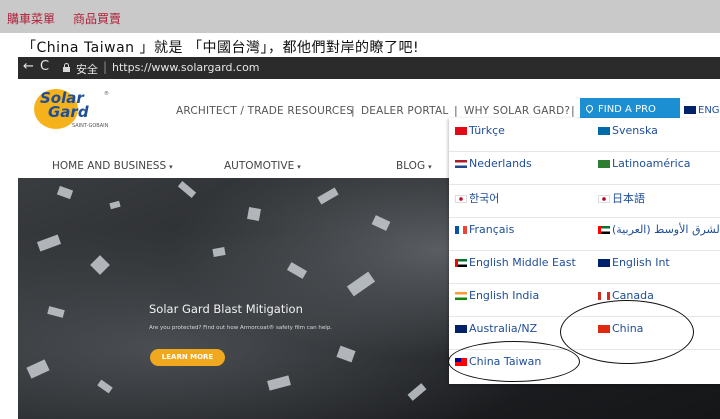  I want to click on nav-link-trade: 商品買賣, so click(97, 18).